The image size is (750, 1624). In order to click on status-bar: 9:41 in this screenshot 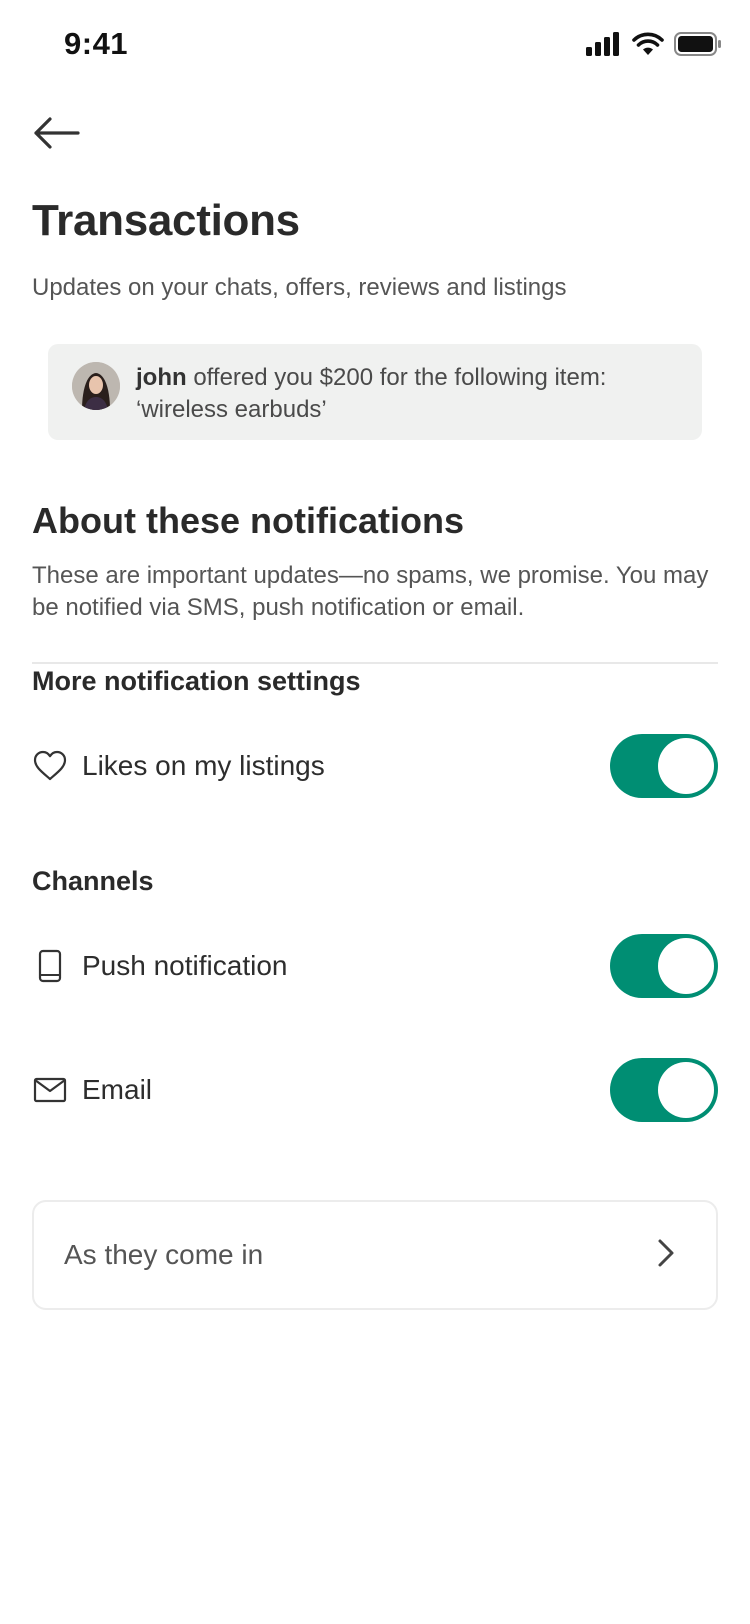, I will do `click(375, 45)`.